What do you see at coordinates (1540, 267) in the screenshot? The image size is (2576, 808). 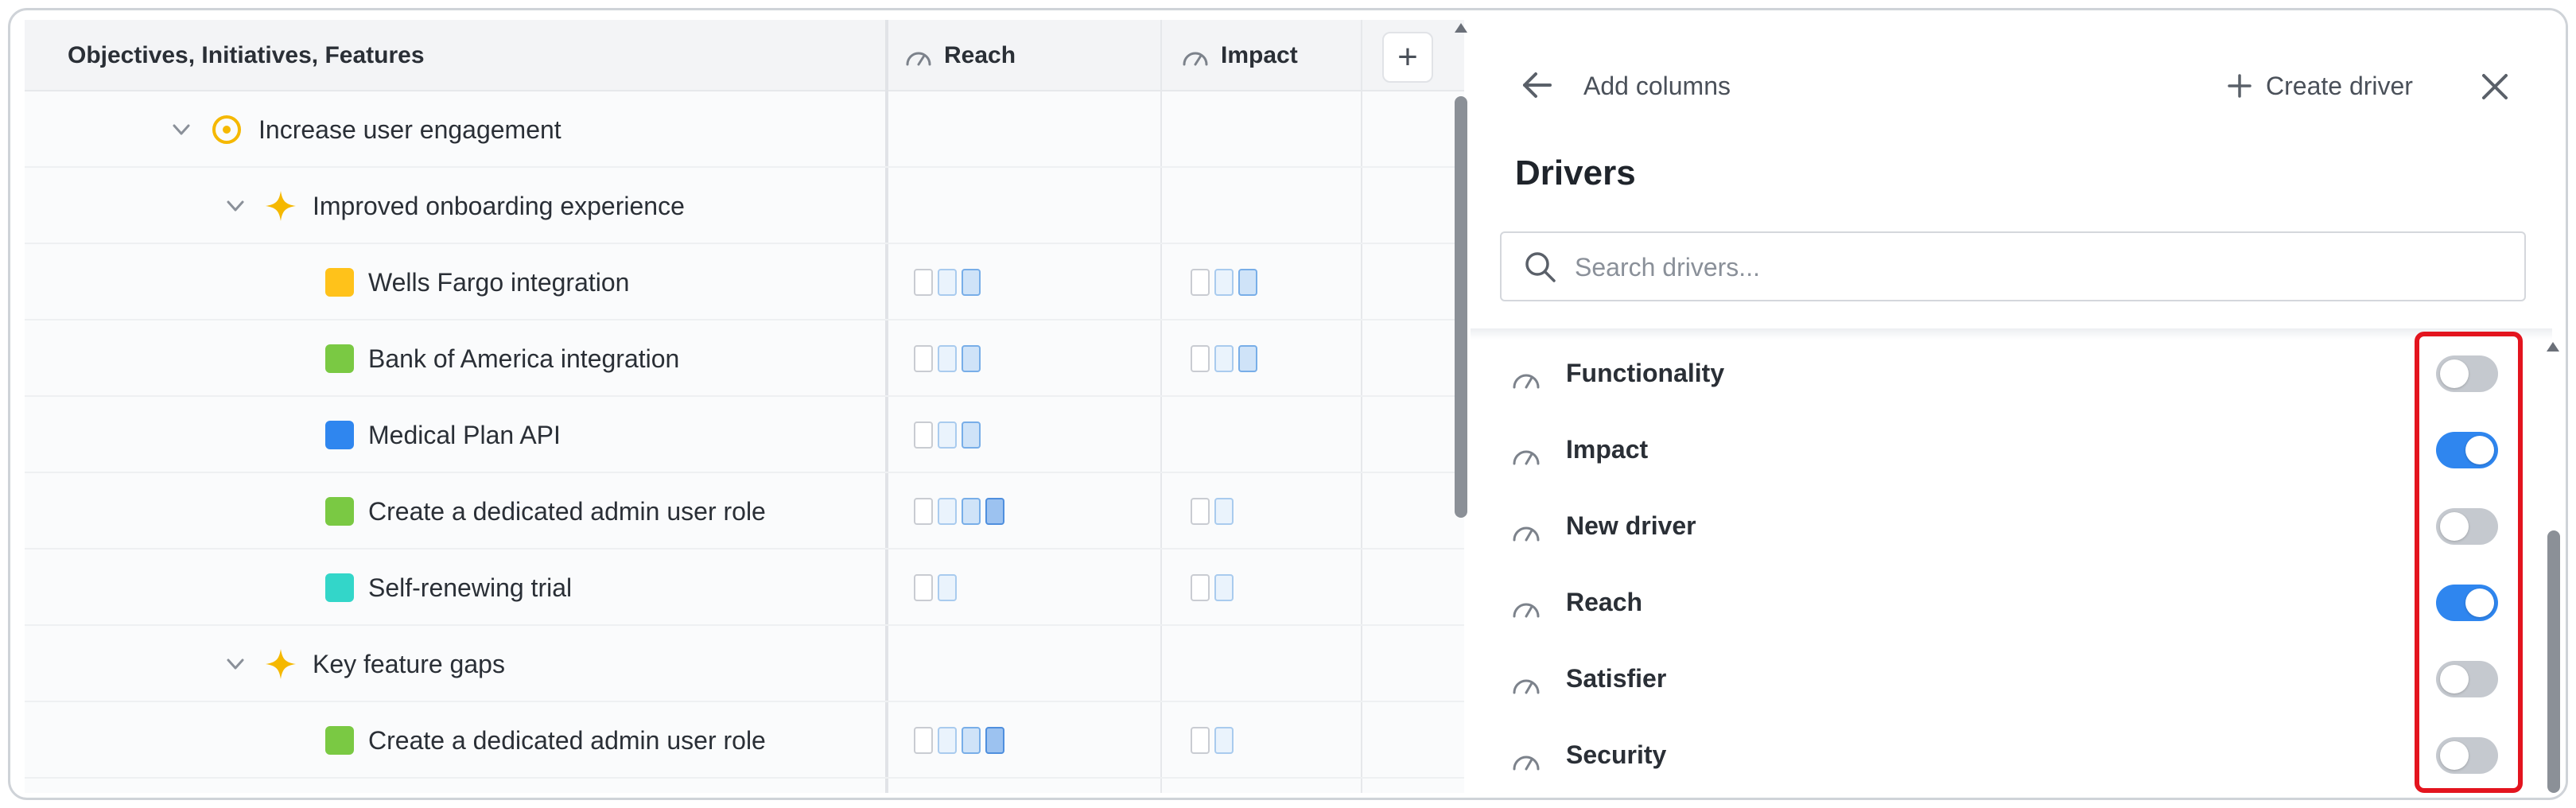 I see `search-icon` at bounding box center [1540, 267].